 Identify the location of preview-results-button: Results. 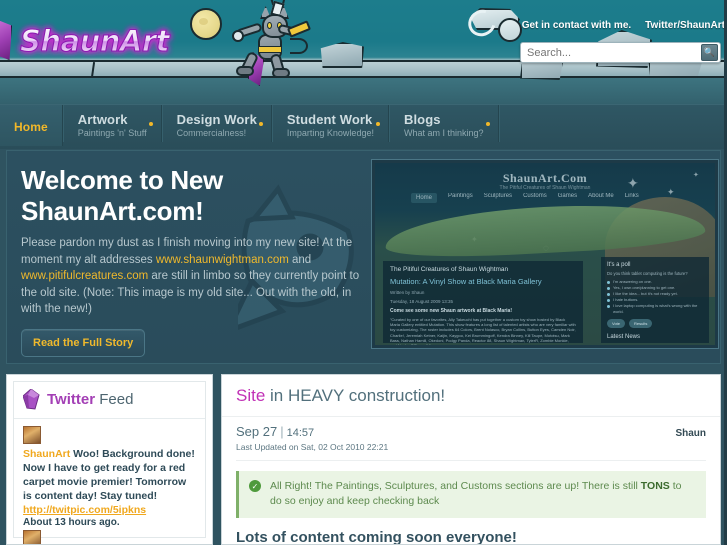
(641, 324).